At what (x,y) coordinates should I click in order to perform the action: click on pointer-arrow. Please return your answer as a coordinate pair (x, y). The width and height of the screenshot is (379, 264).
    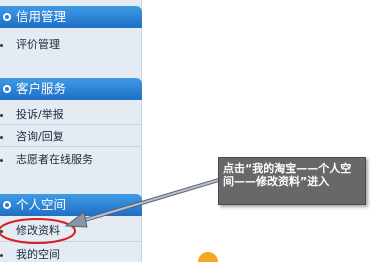
    Looking at the image, I should click on (149, 201).